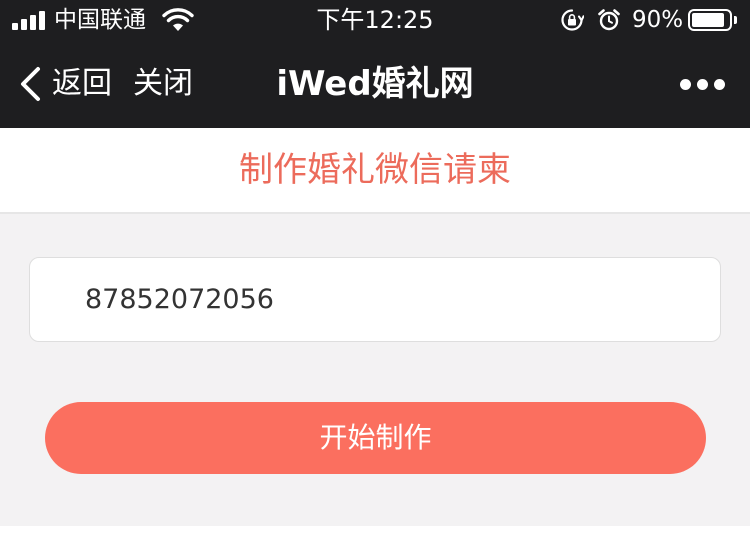 The image size is (750, 534). I want to click on start-create-button: 开始制作, so click(375, 438).